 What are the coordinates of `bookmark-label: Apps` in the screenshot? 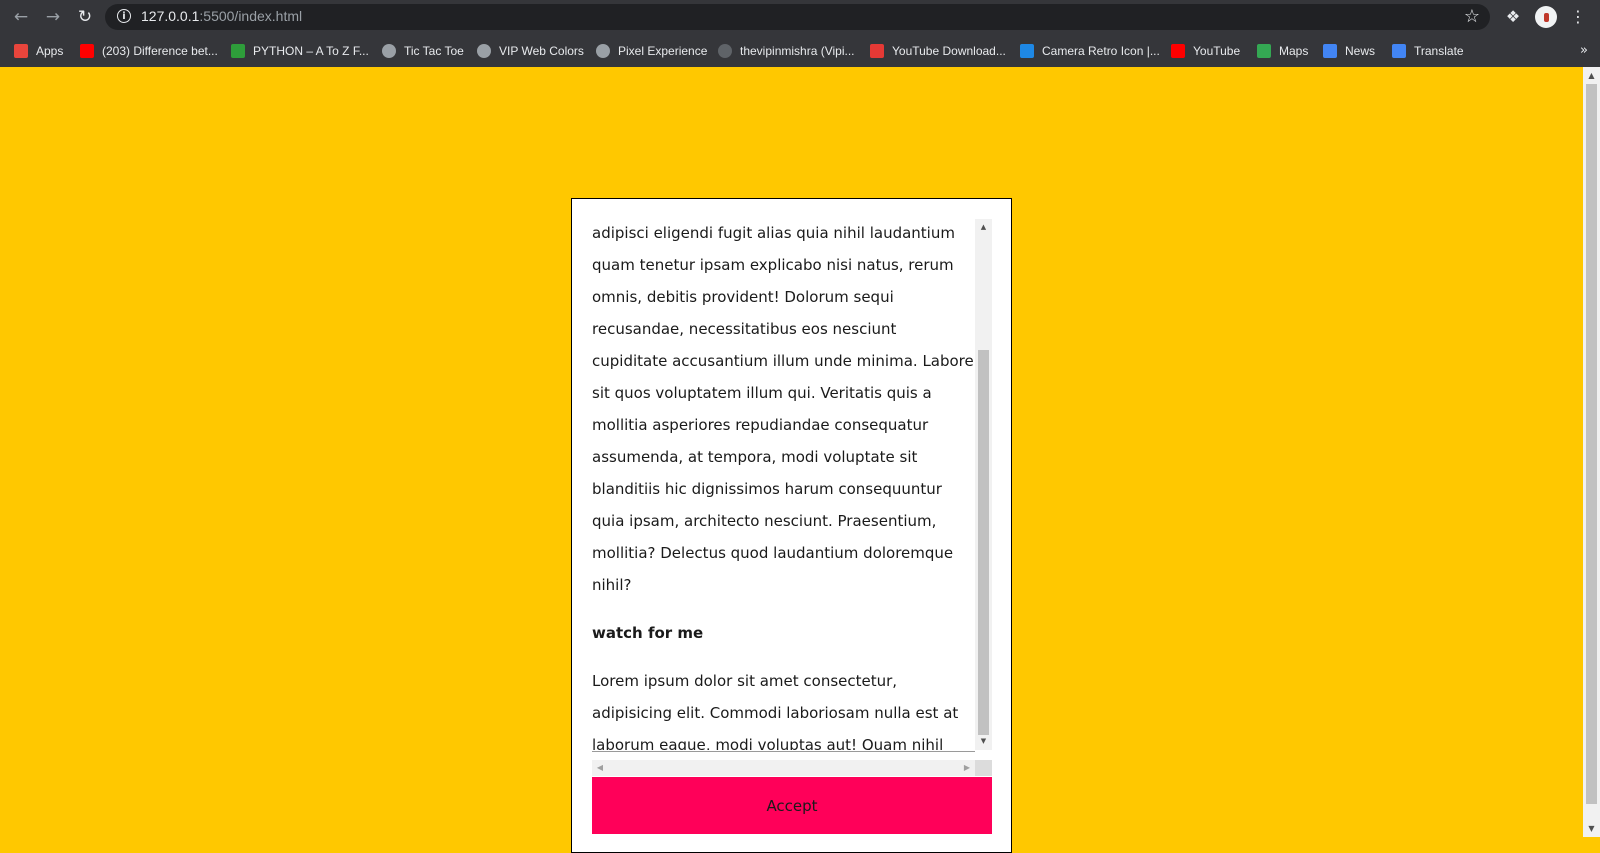 It's located at (50, 51).